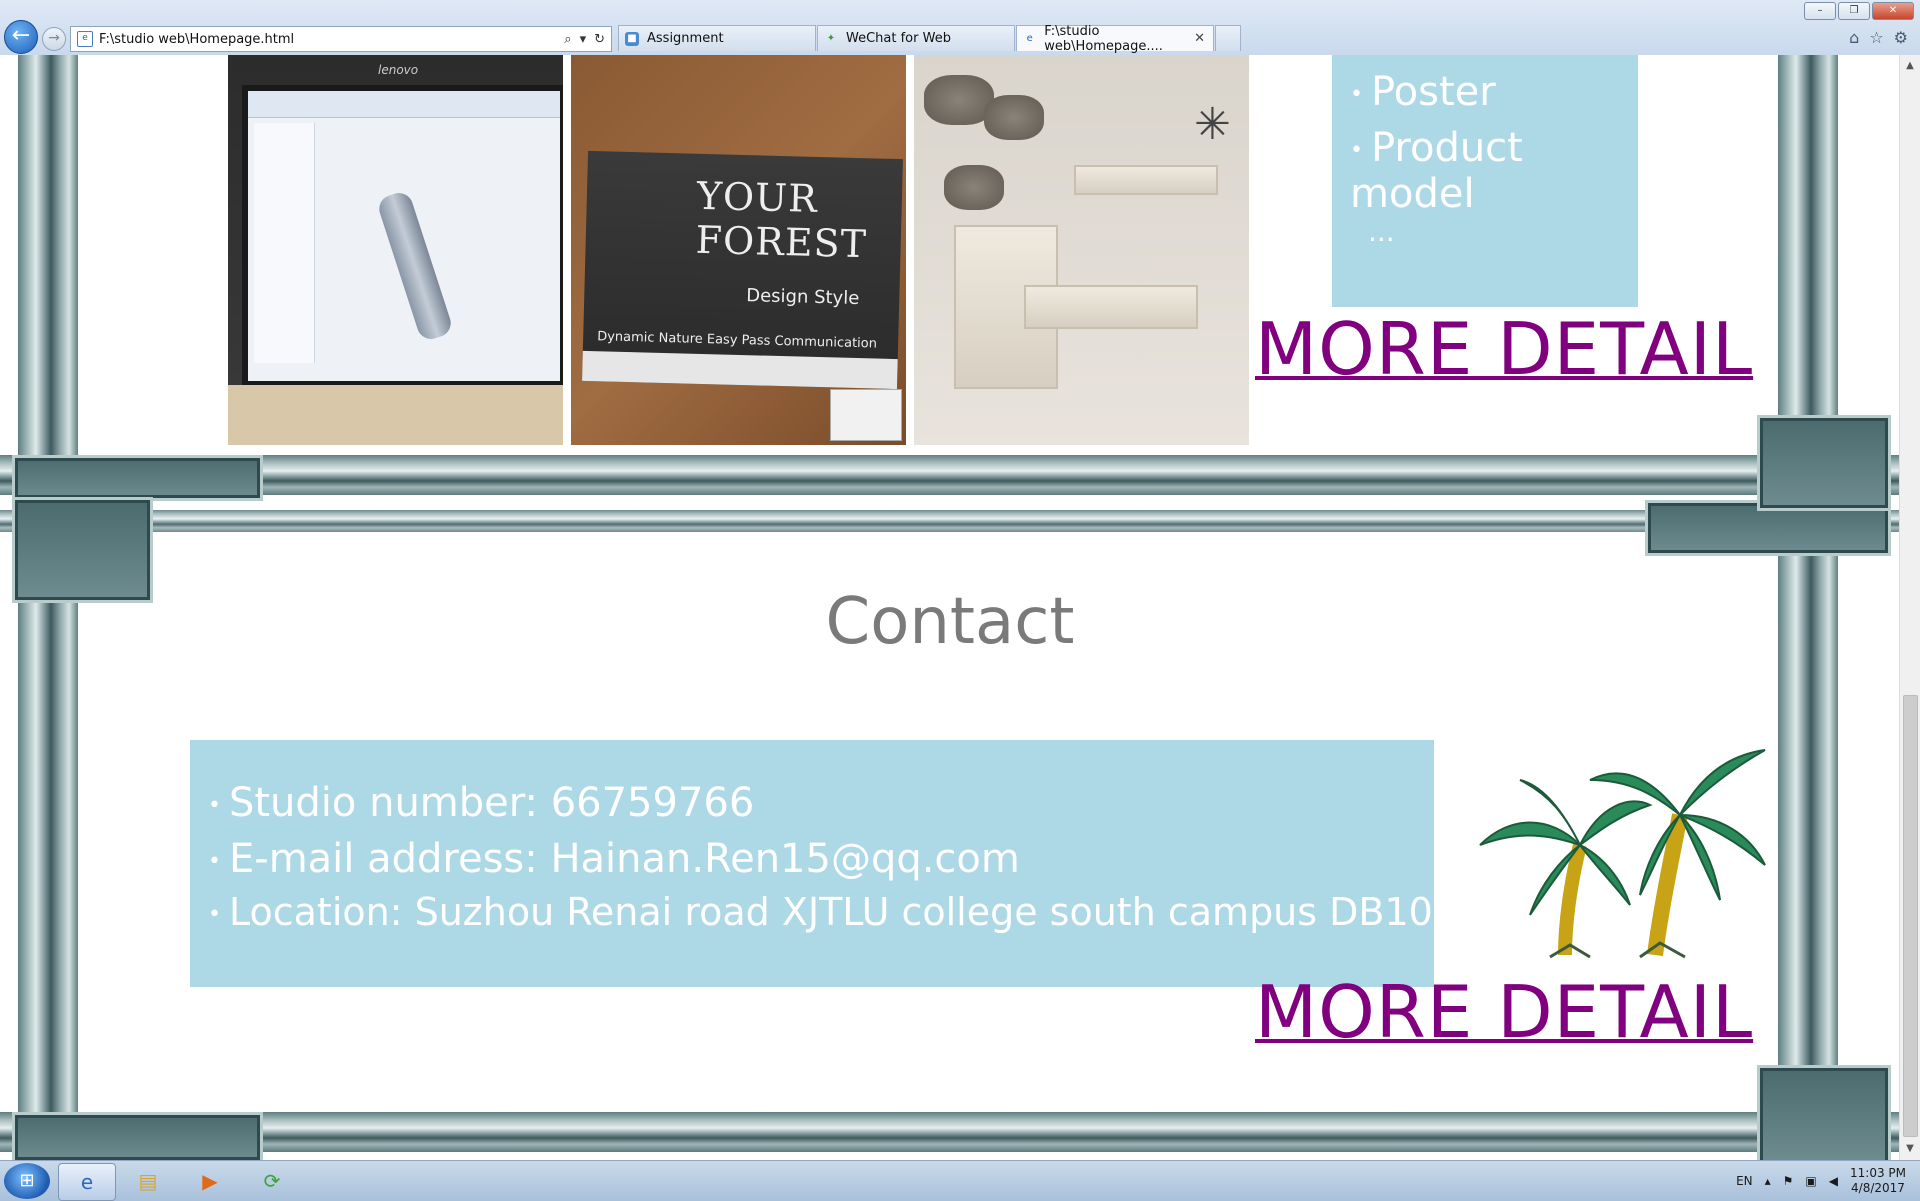  I want to click on favorites-star-icon: ☆, so click(1876, 37).